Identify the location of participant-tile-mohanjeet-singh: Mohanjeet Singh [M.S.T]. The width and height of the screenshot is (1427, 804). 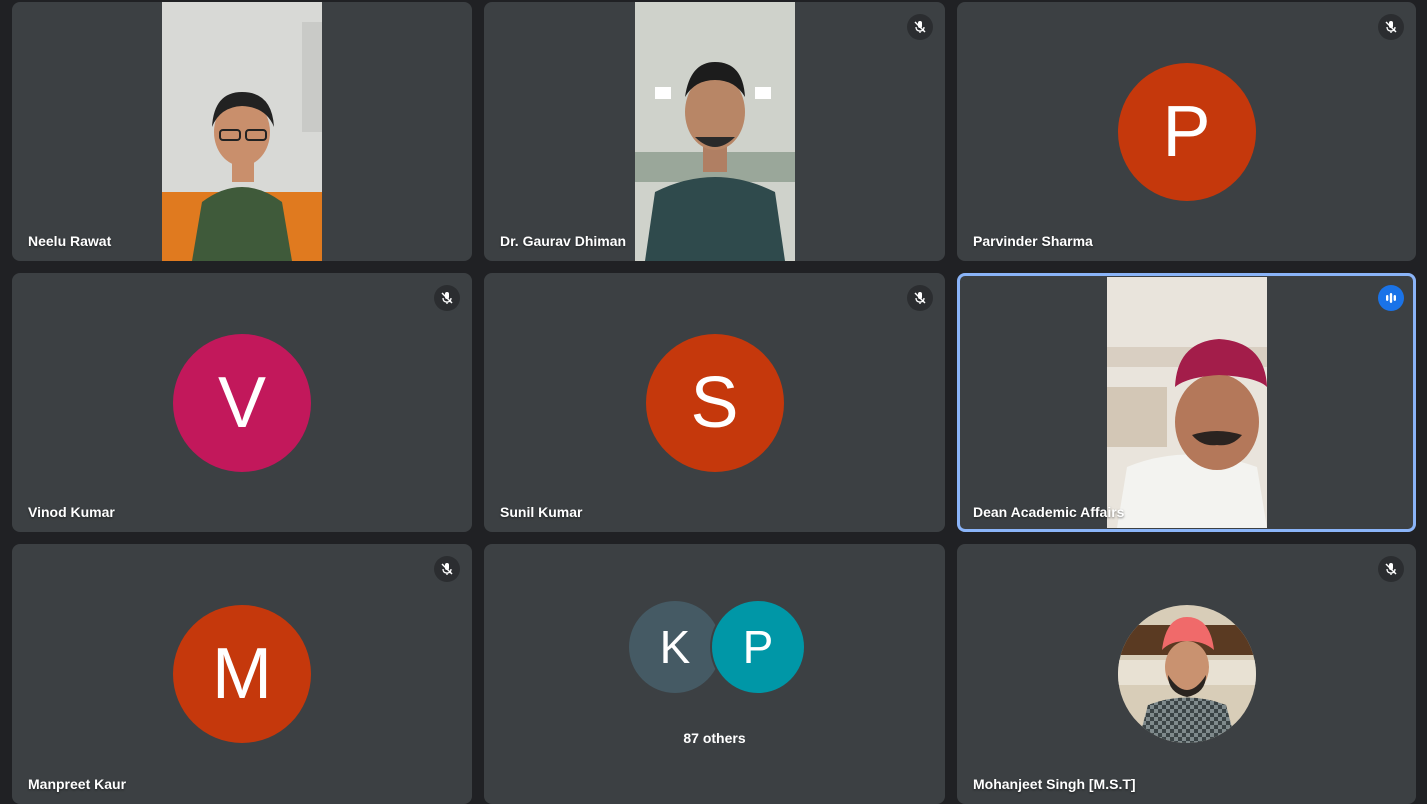
(1186, 674).